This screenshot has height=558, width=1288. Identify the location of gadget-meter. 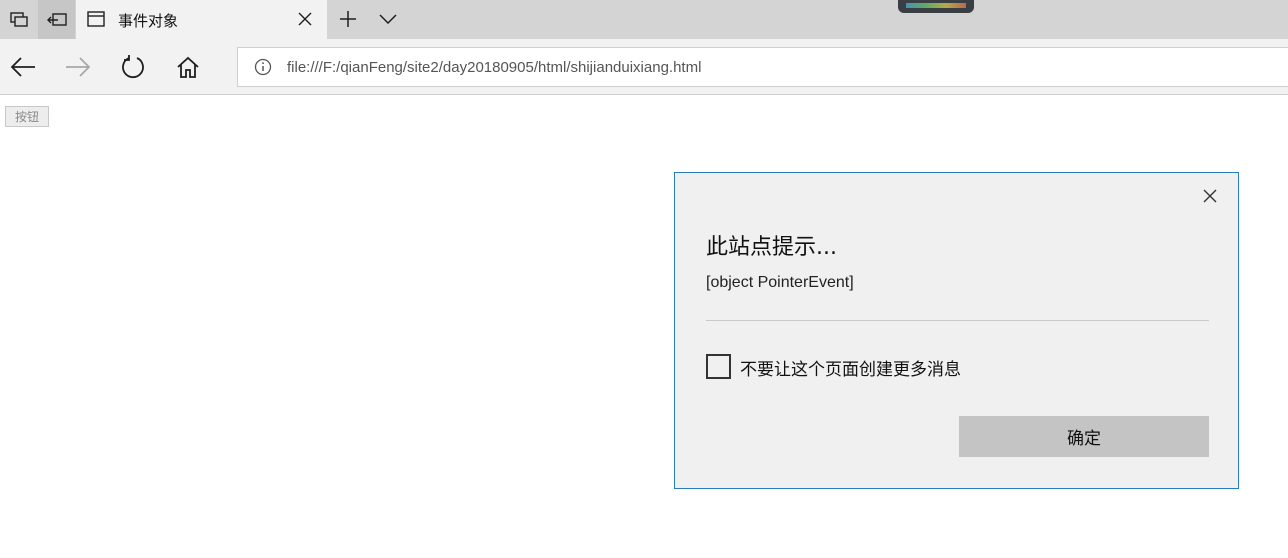
(936, 5).